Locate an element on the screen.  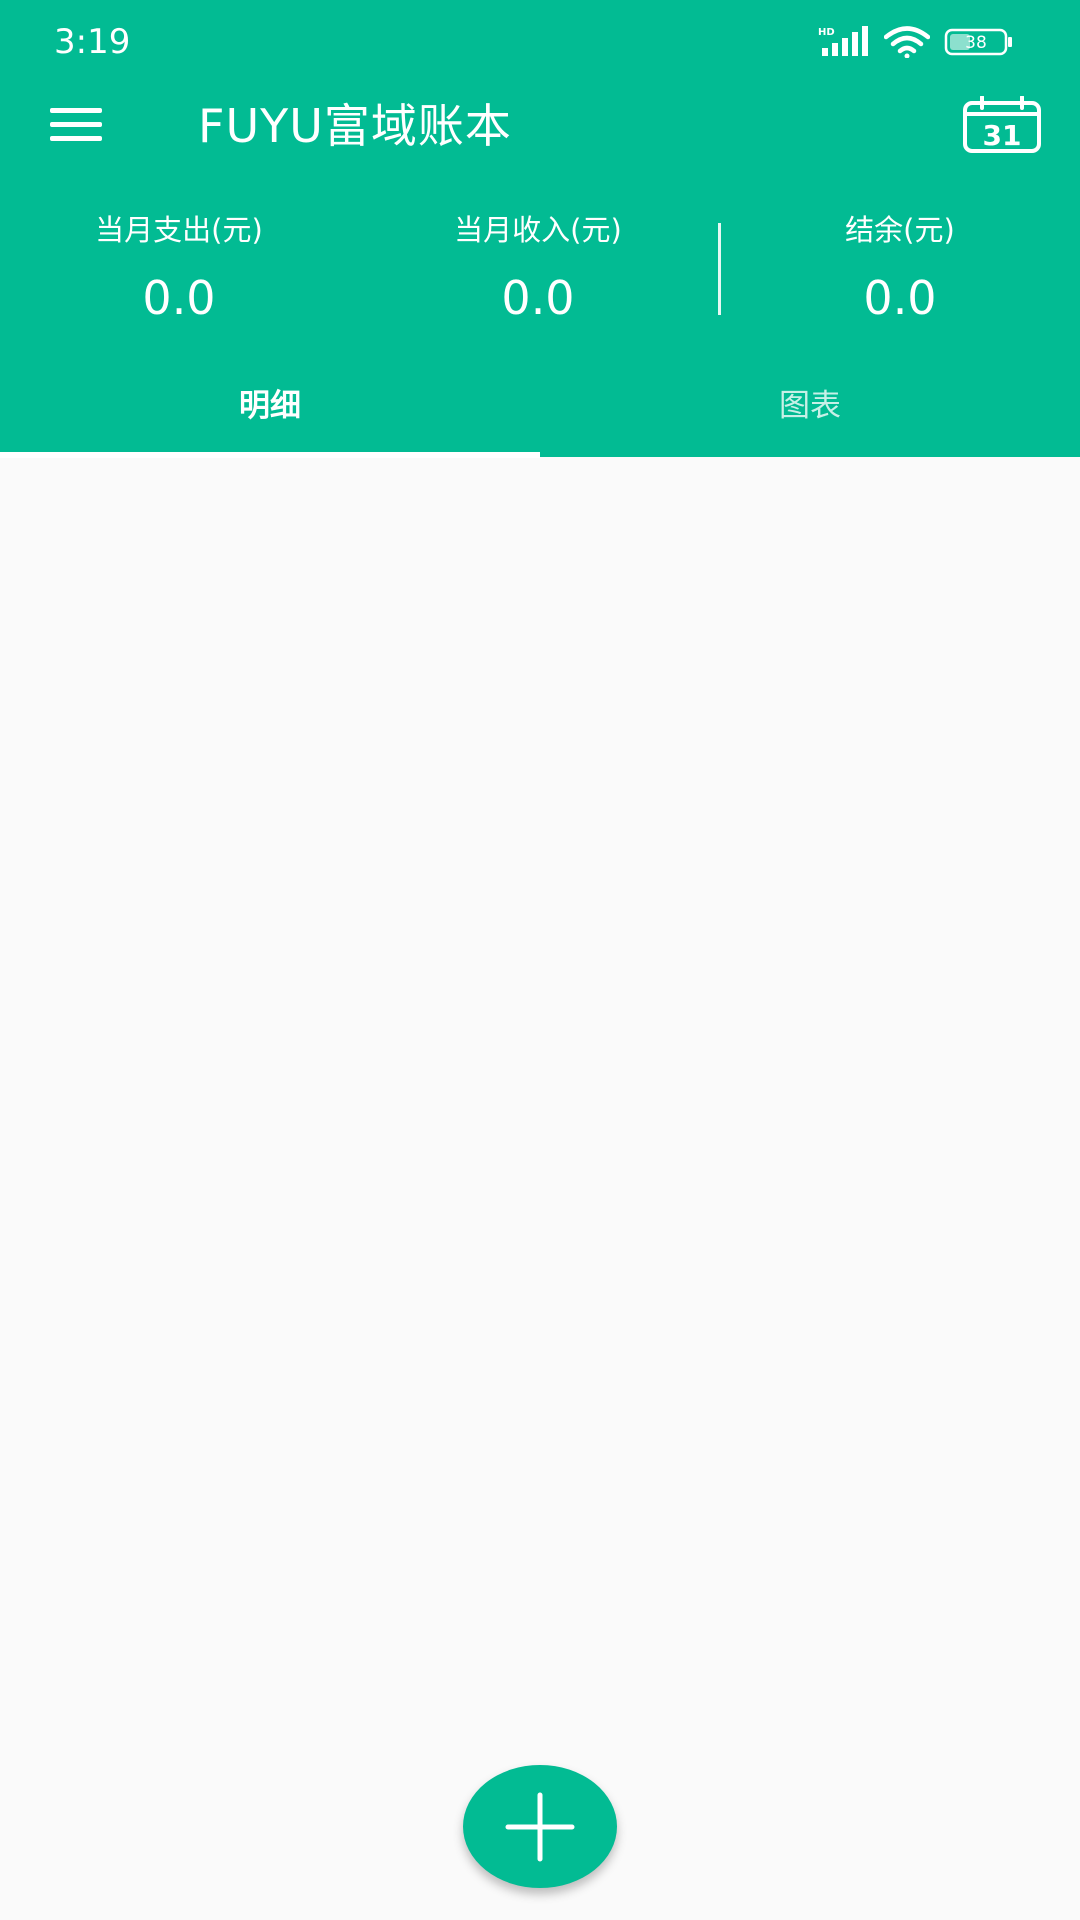
expense-label: 当月支出(元) is located at coordinates (179, 230).